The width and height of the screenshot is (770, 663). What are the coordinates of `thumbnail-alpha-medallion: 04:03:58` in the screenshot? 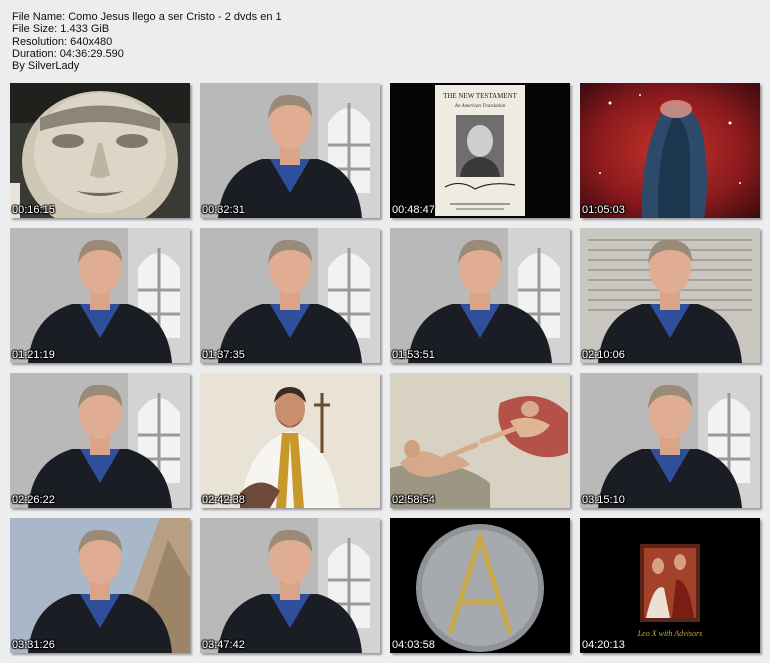 It's located at (480, 585).